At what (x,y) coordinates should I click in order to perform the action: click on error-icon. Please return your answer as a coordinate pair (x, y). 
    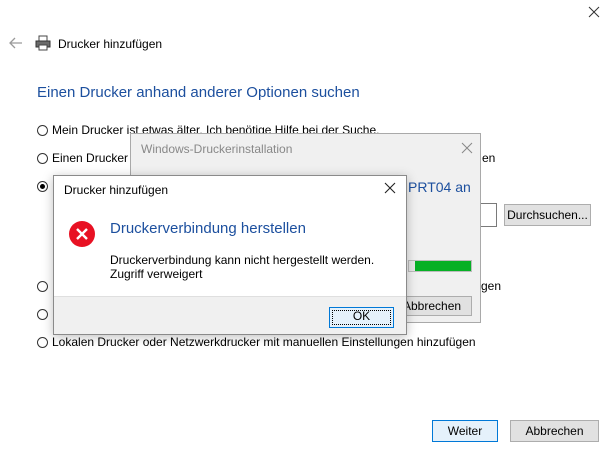
    Looking at the image, I should click on (82, 234).